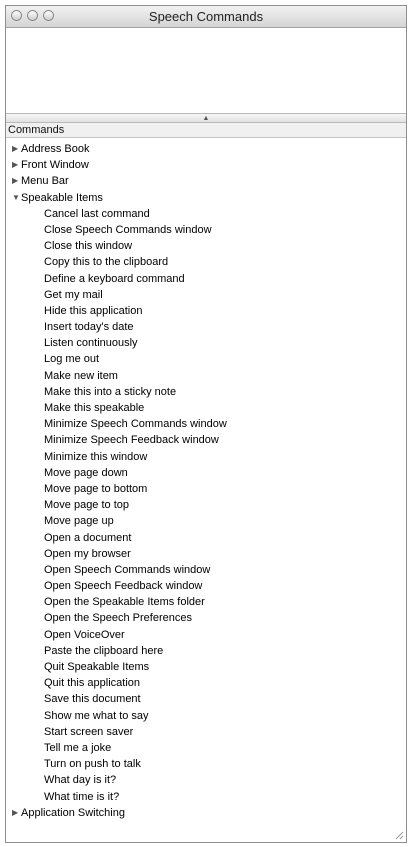 This screenshot has height=847, width=412. What do you see at coordinates (206, 538) in the screenshot?
I see `command-item: Open a document` at bounding box center [206, 538].